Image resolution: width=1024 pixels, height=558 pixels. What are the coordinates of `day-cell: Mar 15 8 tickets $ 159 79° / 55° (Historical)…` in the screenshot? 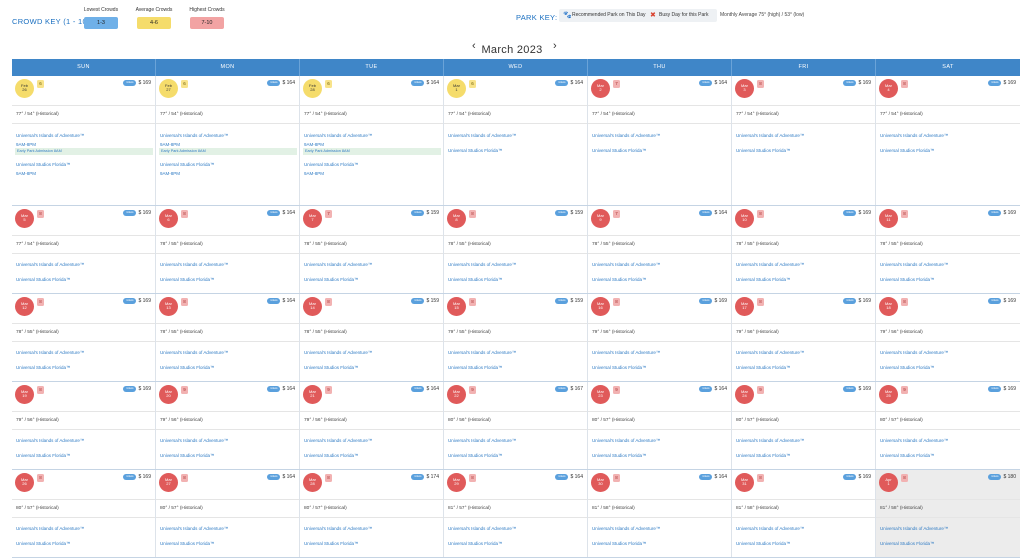 It's located at (516, 337).